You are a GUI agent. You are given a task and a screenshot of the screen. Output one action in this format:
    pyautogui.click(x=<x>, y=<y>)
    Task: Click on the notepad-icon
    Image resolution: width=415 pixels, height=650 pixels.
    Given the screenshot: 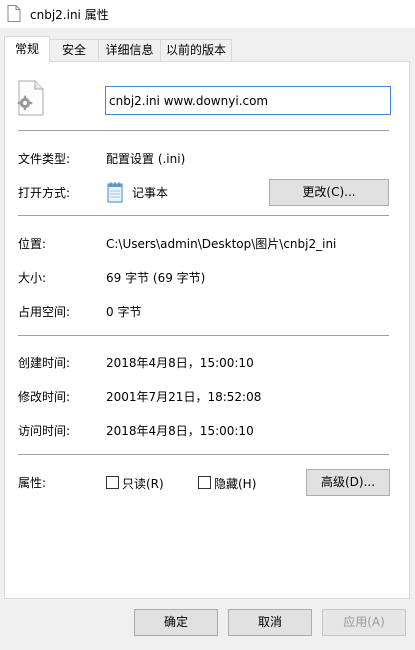 What is the action you would take?
    pyautogui.click(x=115, y=192)
    